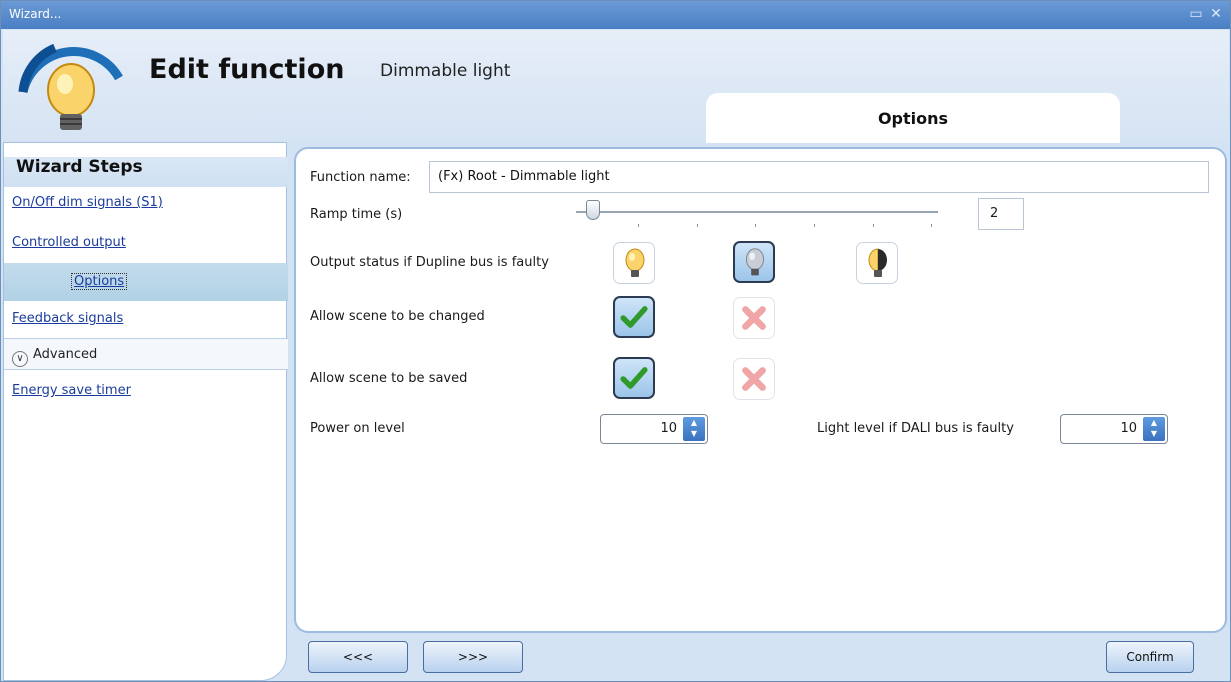  Describe the element at coordinates (668, 428) in the screenshot. I see `power-on-level-value: 10` at that location.